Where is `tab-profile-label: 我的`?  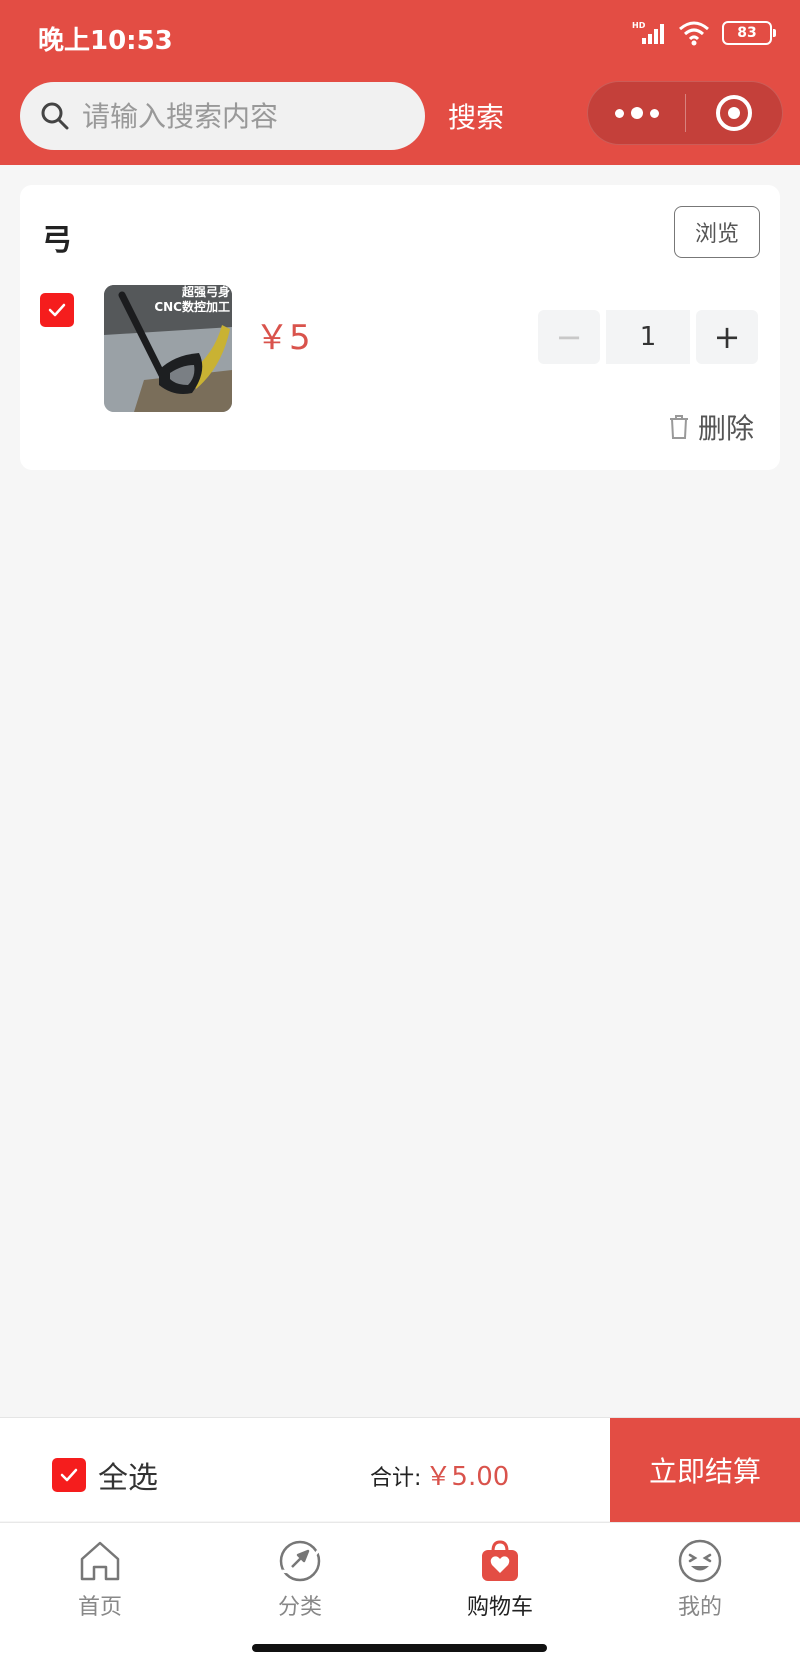
tab-profile-label: 我的 is located at coordinates (699, 1607).